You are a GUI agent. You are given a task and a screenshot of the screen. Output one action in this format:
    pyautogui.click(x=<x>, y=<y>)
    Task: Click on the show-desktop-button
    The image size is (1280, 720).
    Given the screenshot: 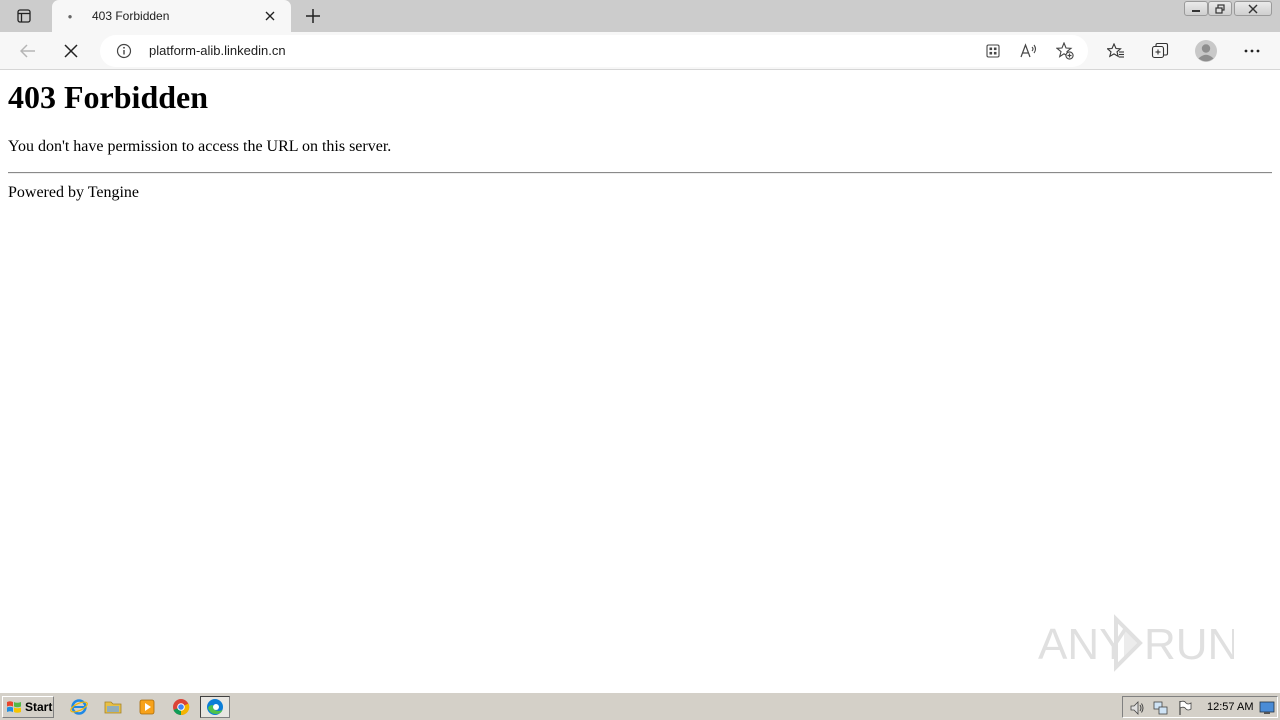 What is the action you would take?
    pyautogui.click(x=1267, y=708)
    